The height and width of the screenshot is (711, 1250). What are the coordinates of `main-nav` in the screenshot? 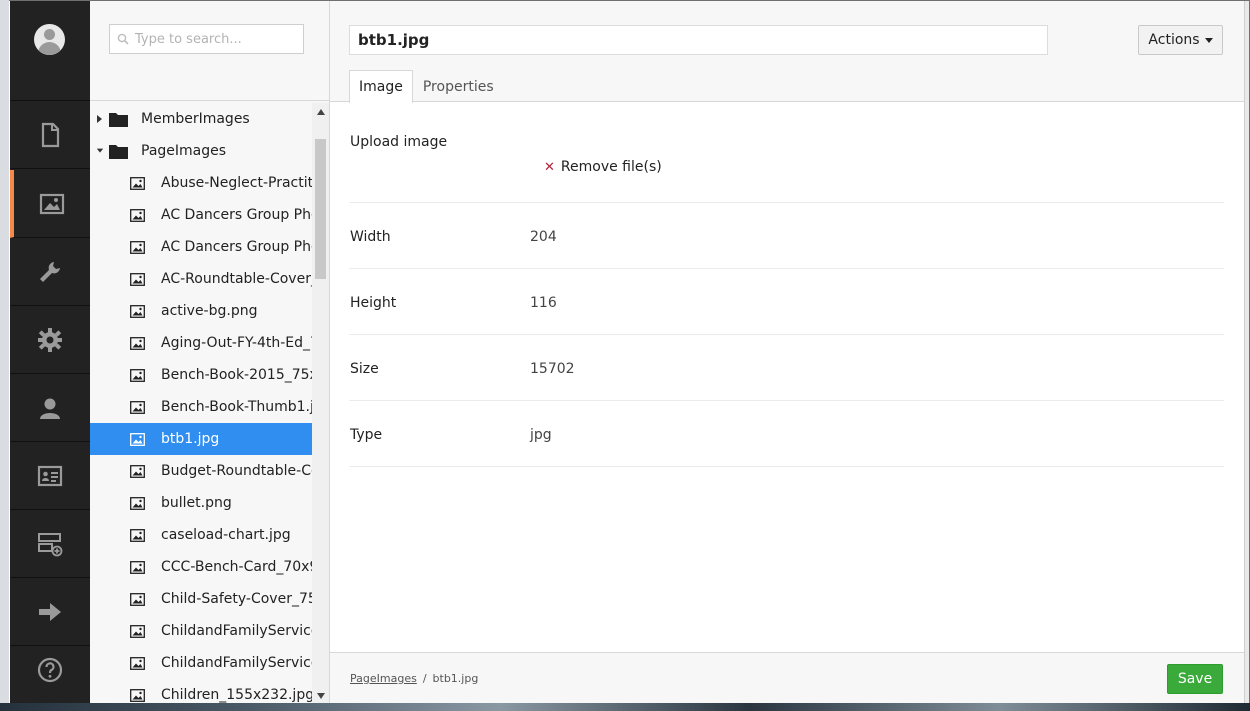 It's located at (50, 352).